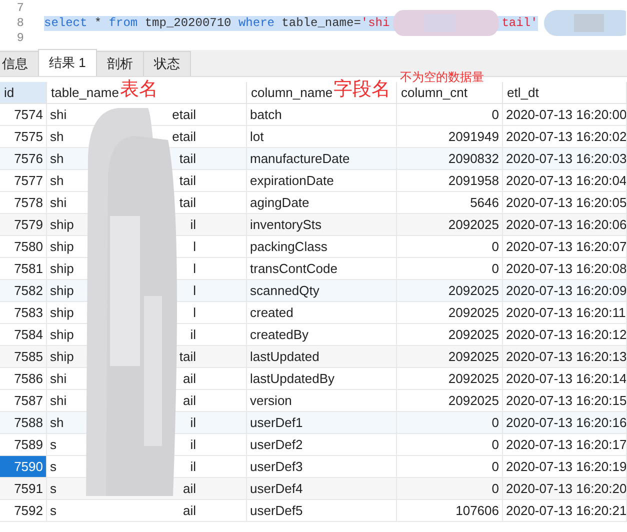 Image resolution: width=627 pixels, height=532 pixels. What do you see at coordinates (322, 445) in the screenshot?
I see `table-cell: userDef2` at bounding box center [322, 445].